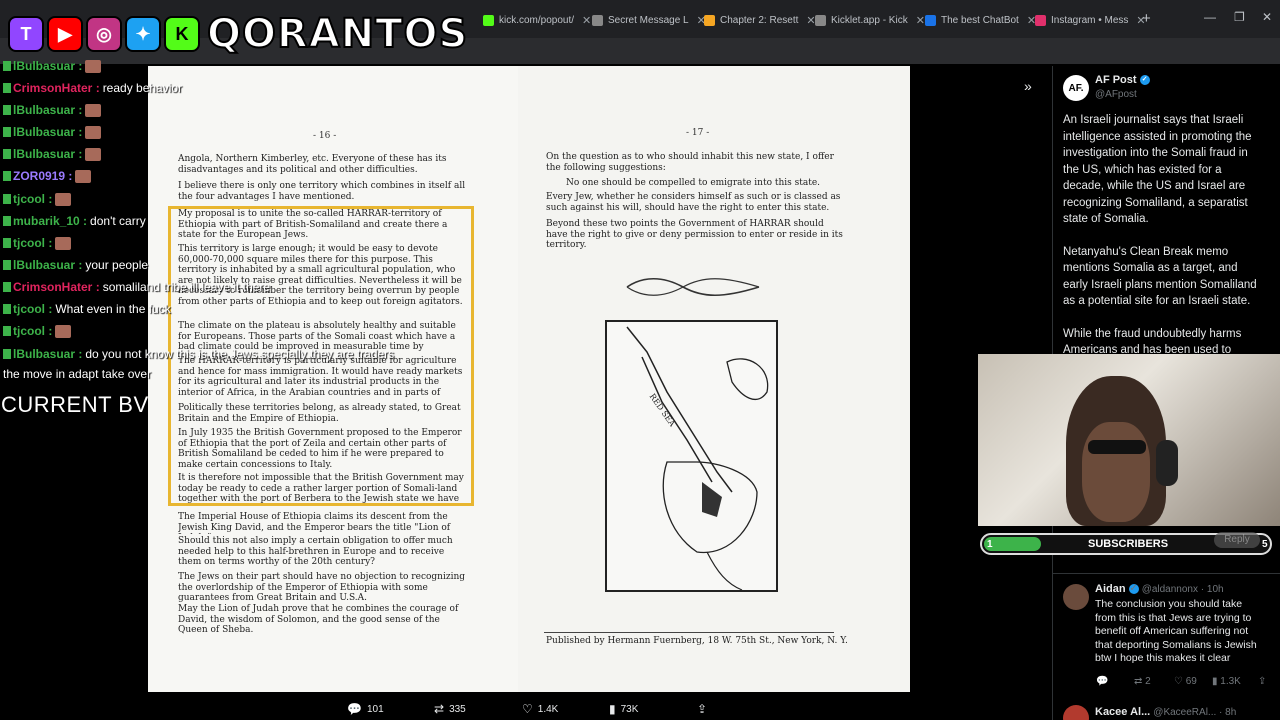 This screenshot has height=720, width=1280. I want to click on tab-title: kick.com/popout/, so click(537, 20).